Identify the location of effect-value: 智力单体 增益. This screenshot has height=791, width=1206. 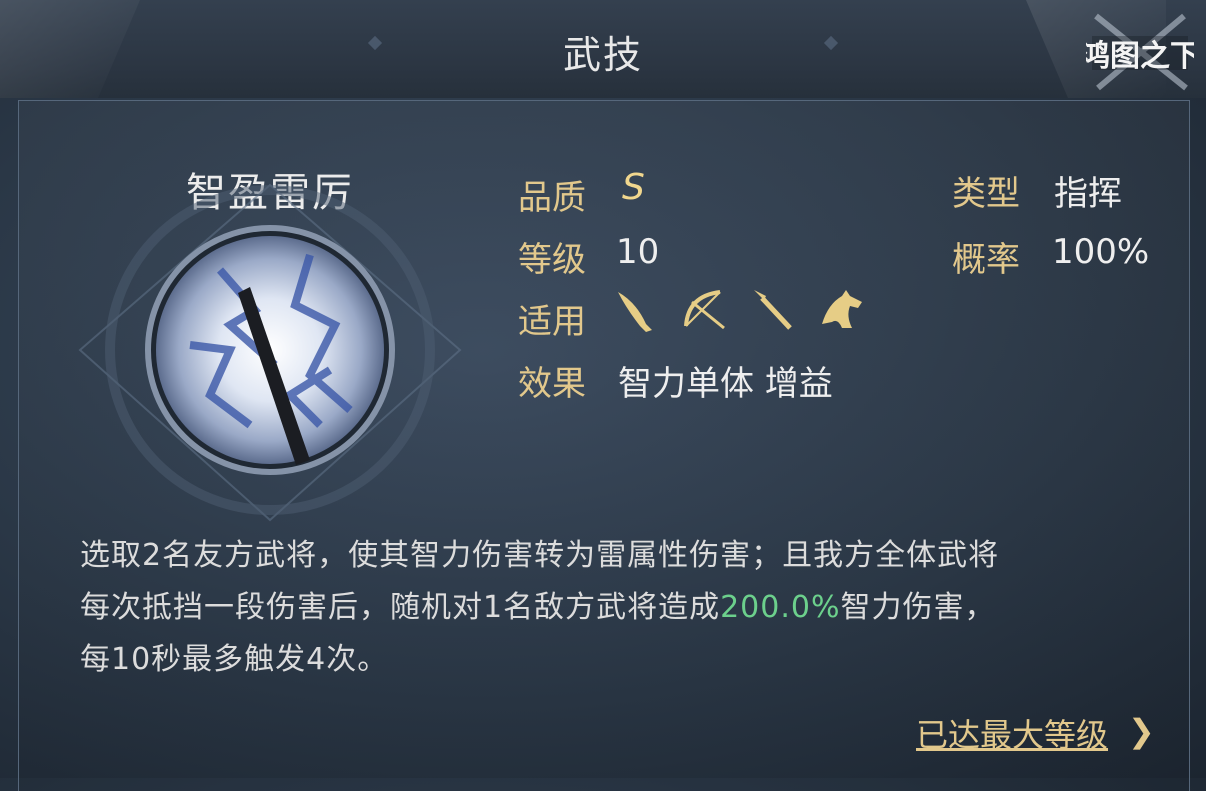
(725, 384).